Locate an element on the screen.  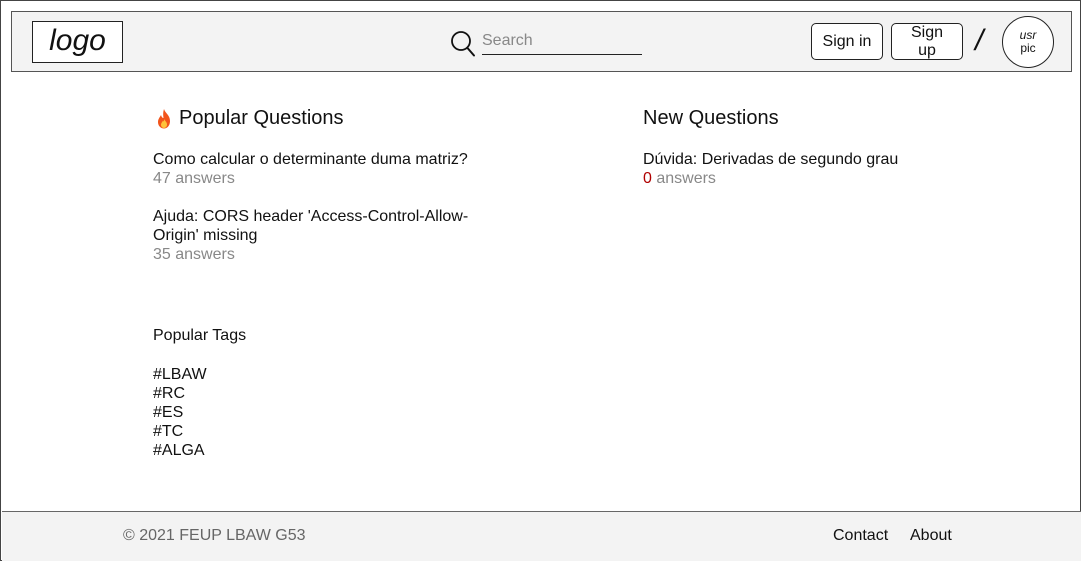
avatar-label-bottom: pic is located at coordinates (1028, 48).